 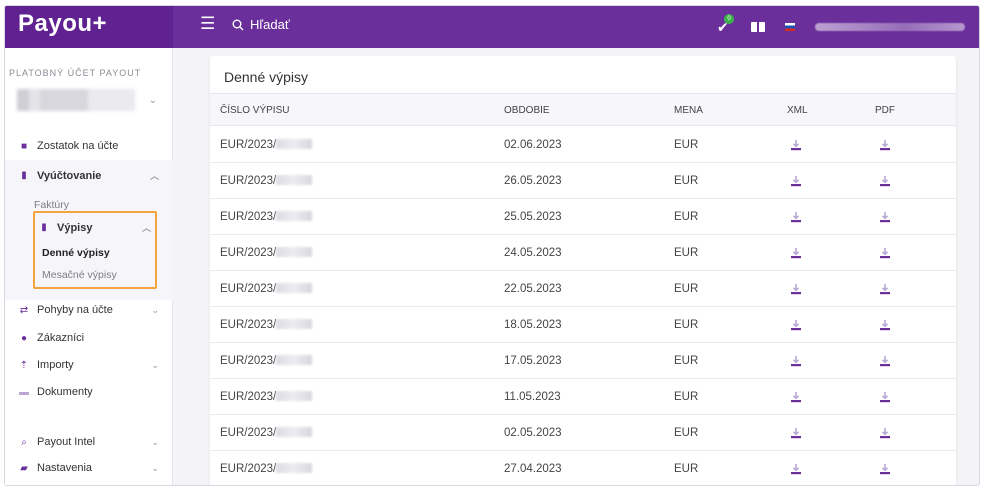 What do you see at coordinates (885, 110) in the screenshot?
I see `column-header-pdf: PDF` at bounding box center [885, 110].